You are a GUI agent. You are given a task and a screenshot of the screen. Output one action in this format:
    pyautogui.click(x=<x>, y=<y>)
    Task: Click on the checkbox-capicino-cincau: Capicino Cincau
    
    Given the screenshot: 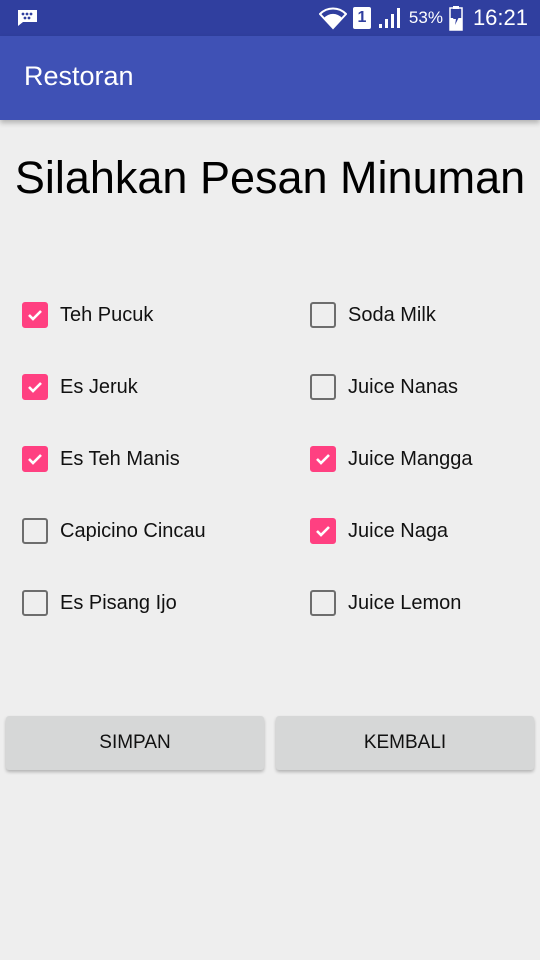 What is the action you would take?
    pyautogui.click(x=114, y=531)
    